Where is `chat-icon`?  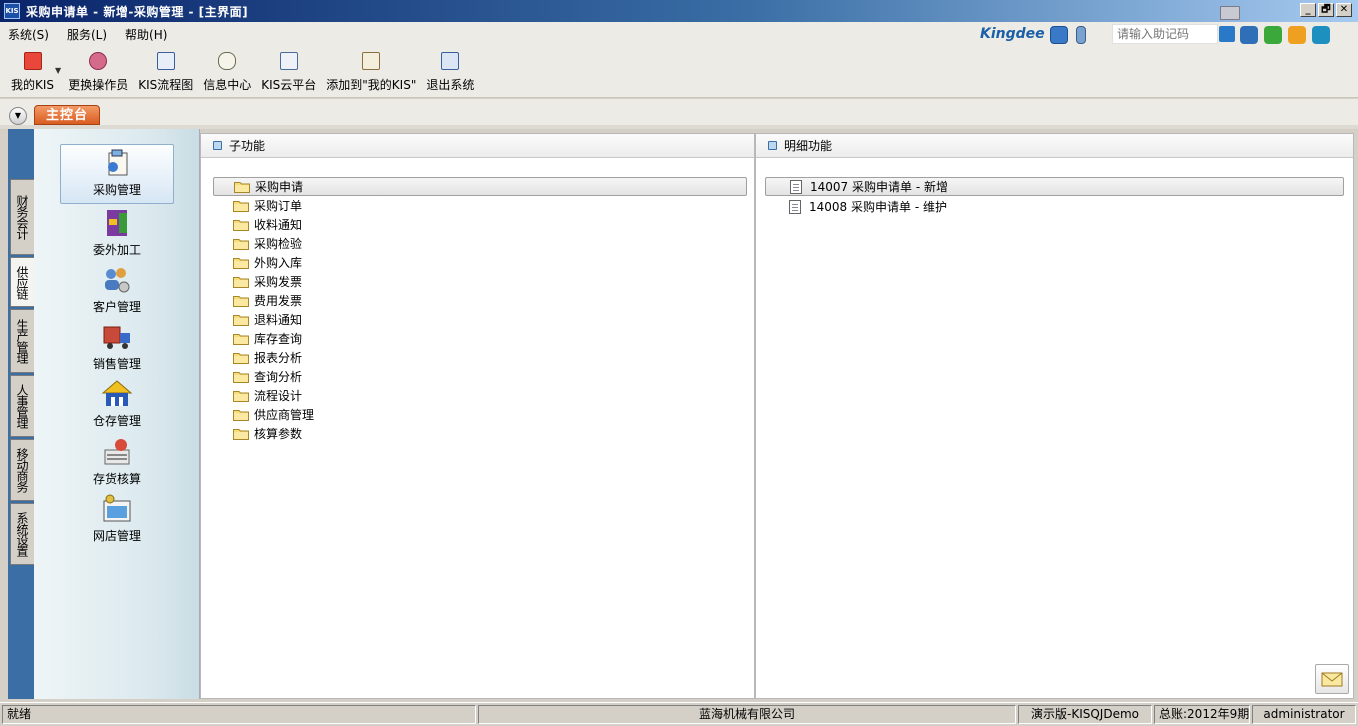 chat-icon is located at coordinates (1059, 35).